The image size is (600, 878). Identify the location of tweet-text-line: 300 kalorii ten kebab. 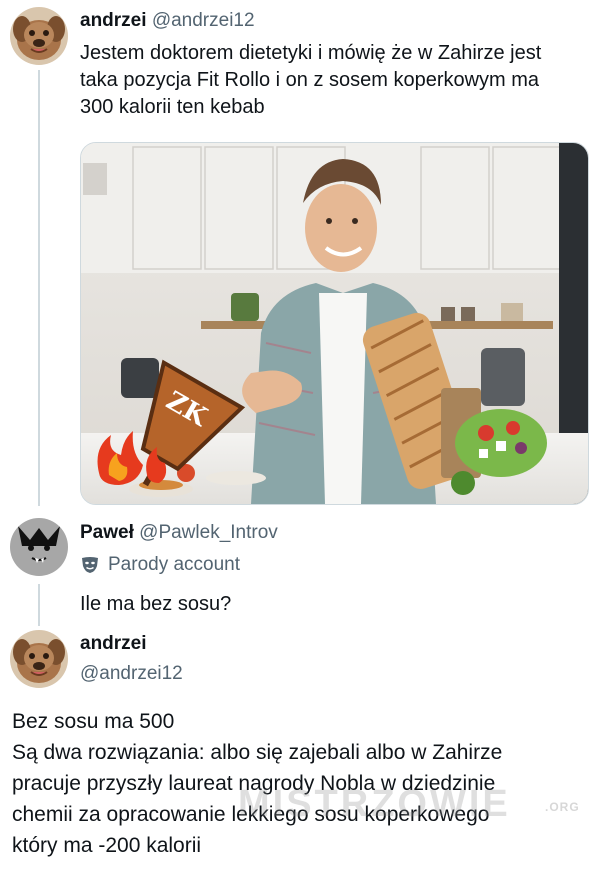
(172, 107).